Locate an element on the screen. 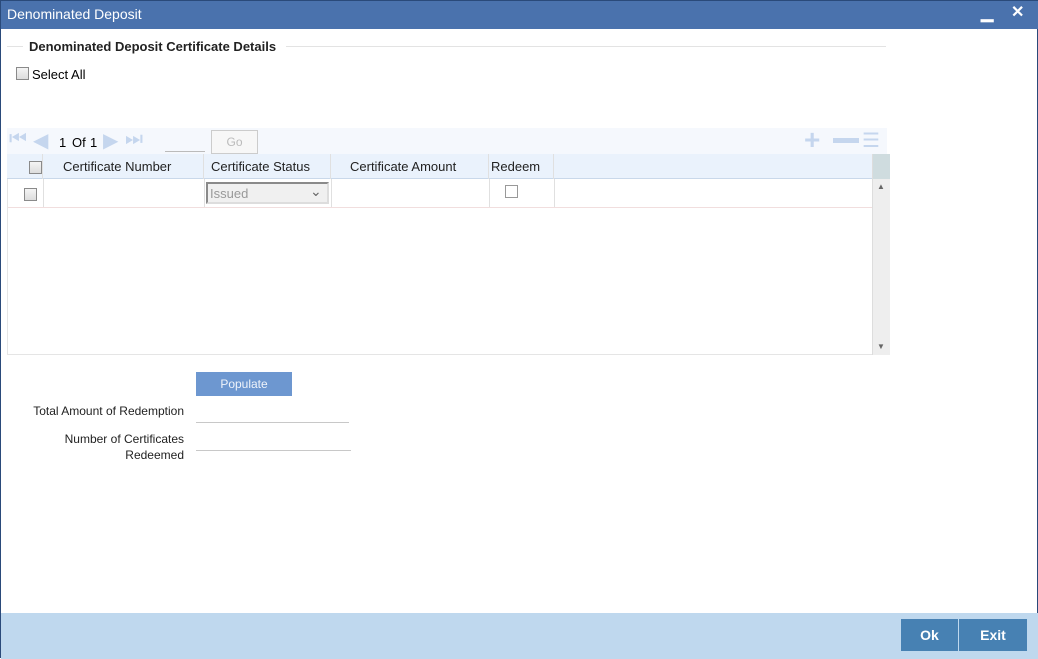 This screenshot has height=659, width=1038. num-certificates-label-2: Redeemed is located at coordinates (154, 455).